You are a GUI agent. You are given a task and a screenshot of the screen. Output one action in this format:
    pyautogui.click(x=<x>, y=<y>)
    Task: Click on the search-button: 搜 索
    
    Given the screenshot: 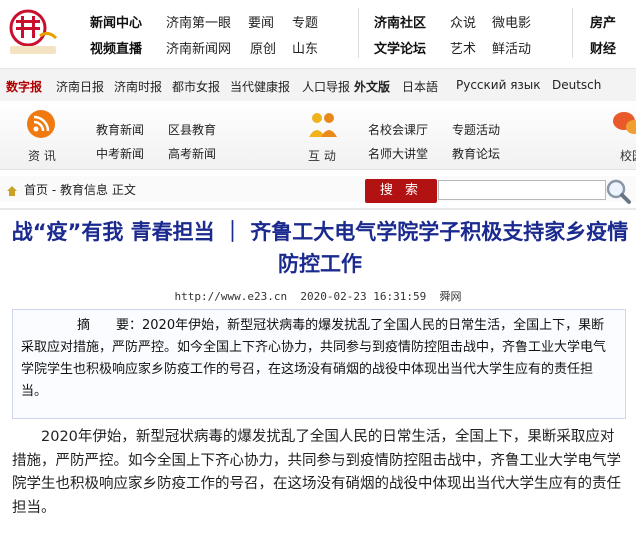 What is the action you would take?
    pyautogui.click(x=401, y=191)
    